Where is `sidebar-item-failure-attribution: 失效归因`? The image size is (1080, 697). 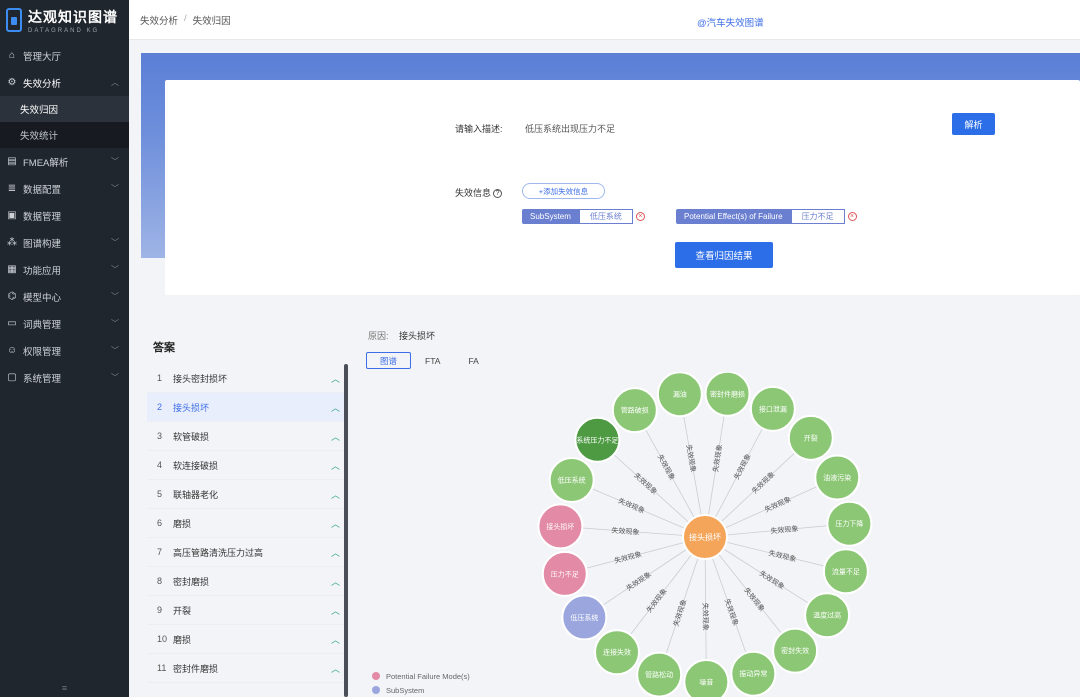
sidebar-item-failure-attribution: 失效归因 is located at coordinates (64, 109).